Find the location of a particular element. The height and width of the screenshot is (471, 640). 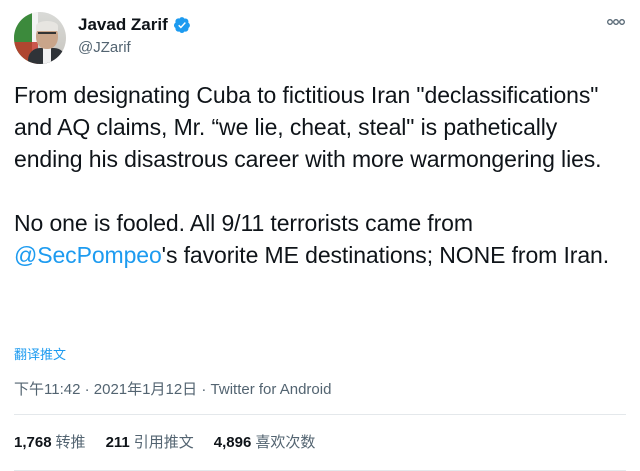

tweet-time: 下午11:42 is located at coordinates (47, 389).